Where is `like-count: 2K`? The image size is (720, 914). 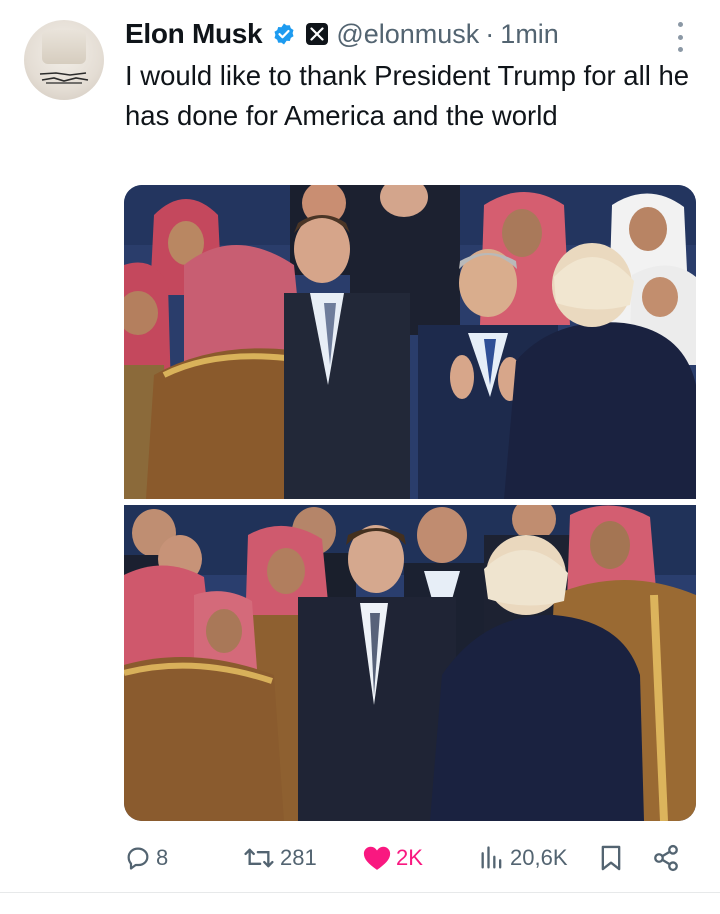 like-count: 2K is located at coordinates (409, 857).